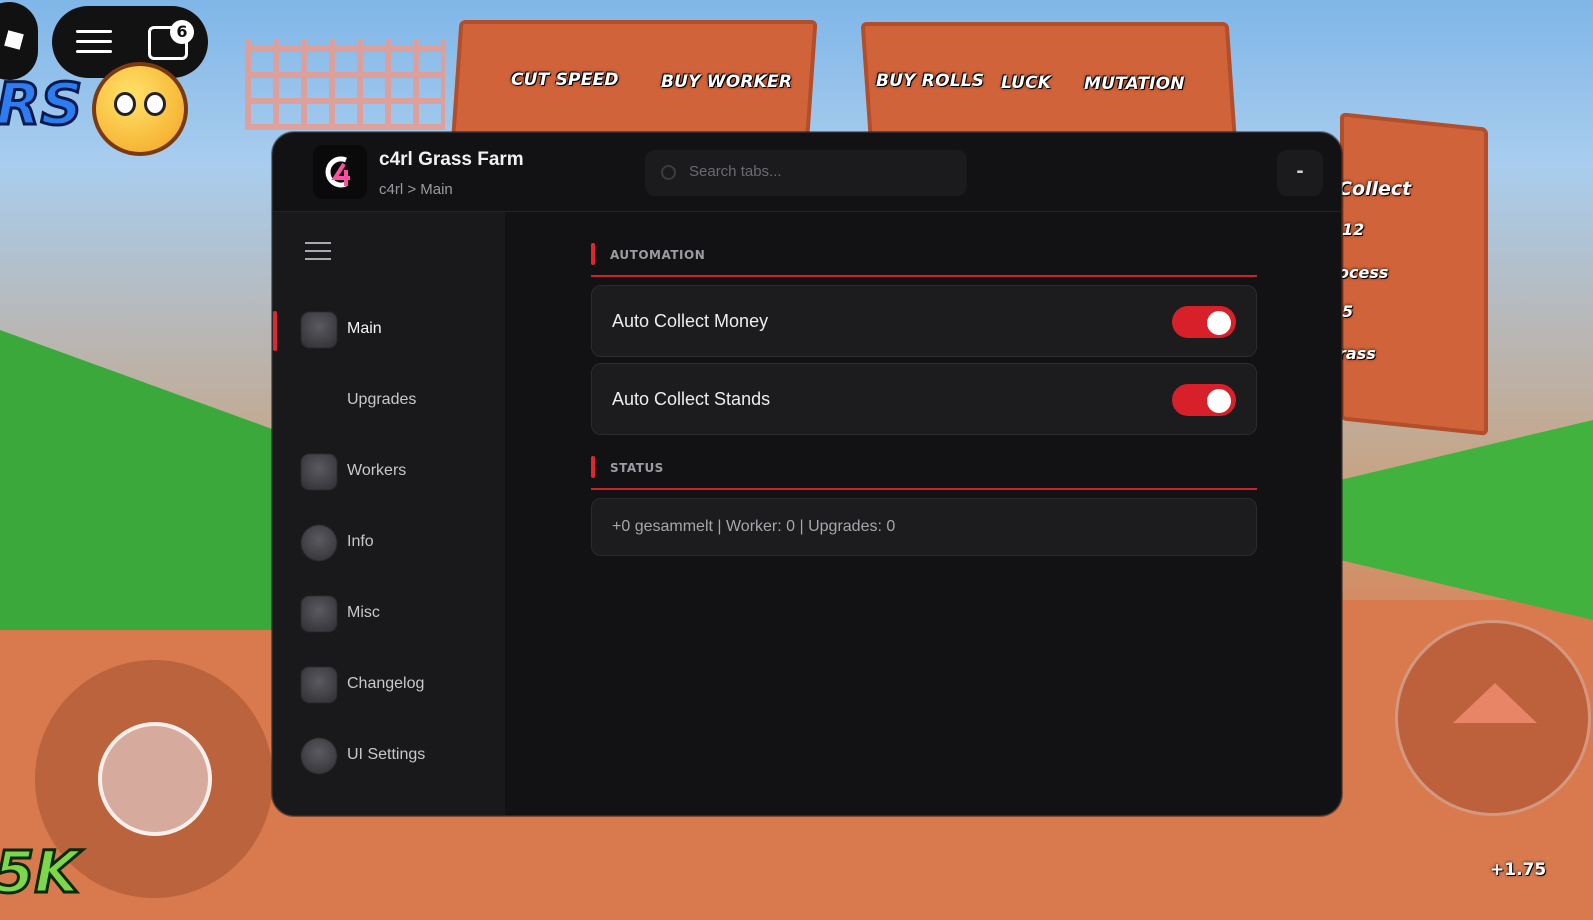 The height and width of the screenshot is (920, 1593). What do you see at coordinates (1026, 83) in the screenshot?
I see `board-label-luck: LUCK` at bounding box center [1026, 83].